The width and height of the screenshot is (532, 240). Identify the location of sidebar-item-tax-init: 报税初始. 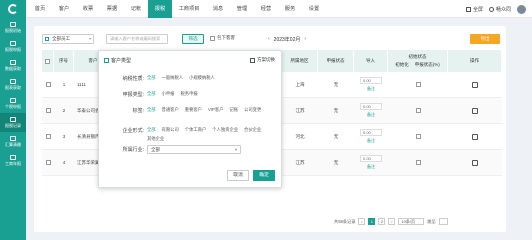
(13, 27).